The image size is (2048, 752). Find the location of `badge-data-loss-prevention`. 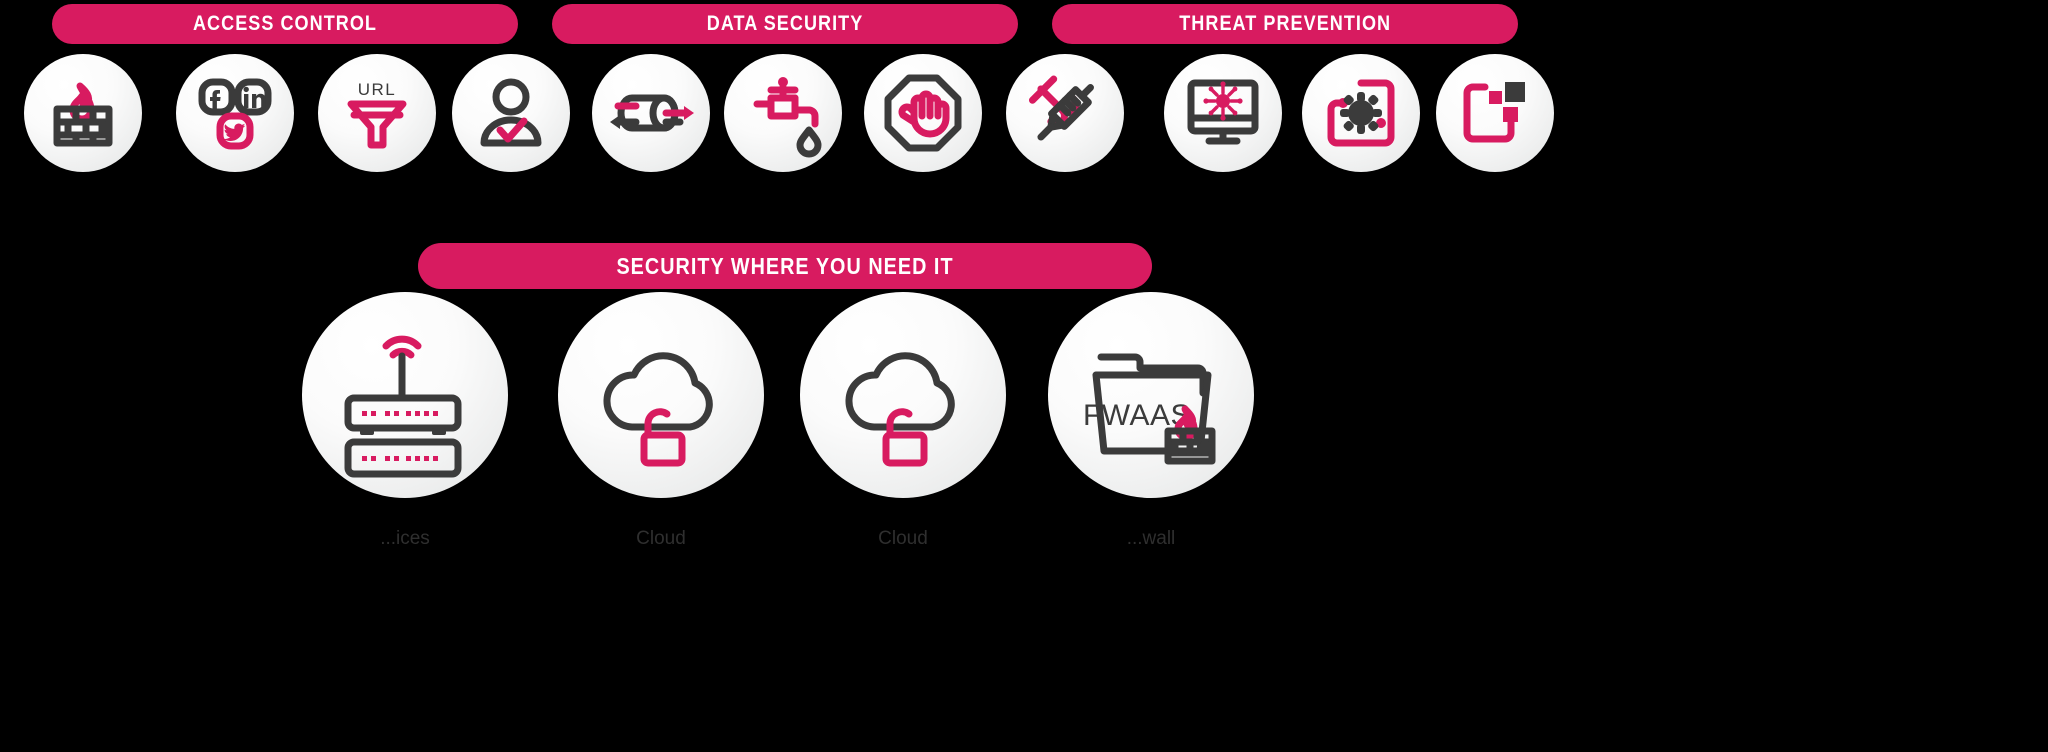

badge-data-loss-prevention is located at coordinates (651, 113).